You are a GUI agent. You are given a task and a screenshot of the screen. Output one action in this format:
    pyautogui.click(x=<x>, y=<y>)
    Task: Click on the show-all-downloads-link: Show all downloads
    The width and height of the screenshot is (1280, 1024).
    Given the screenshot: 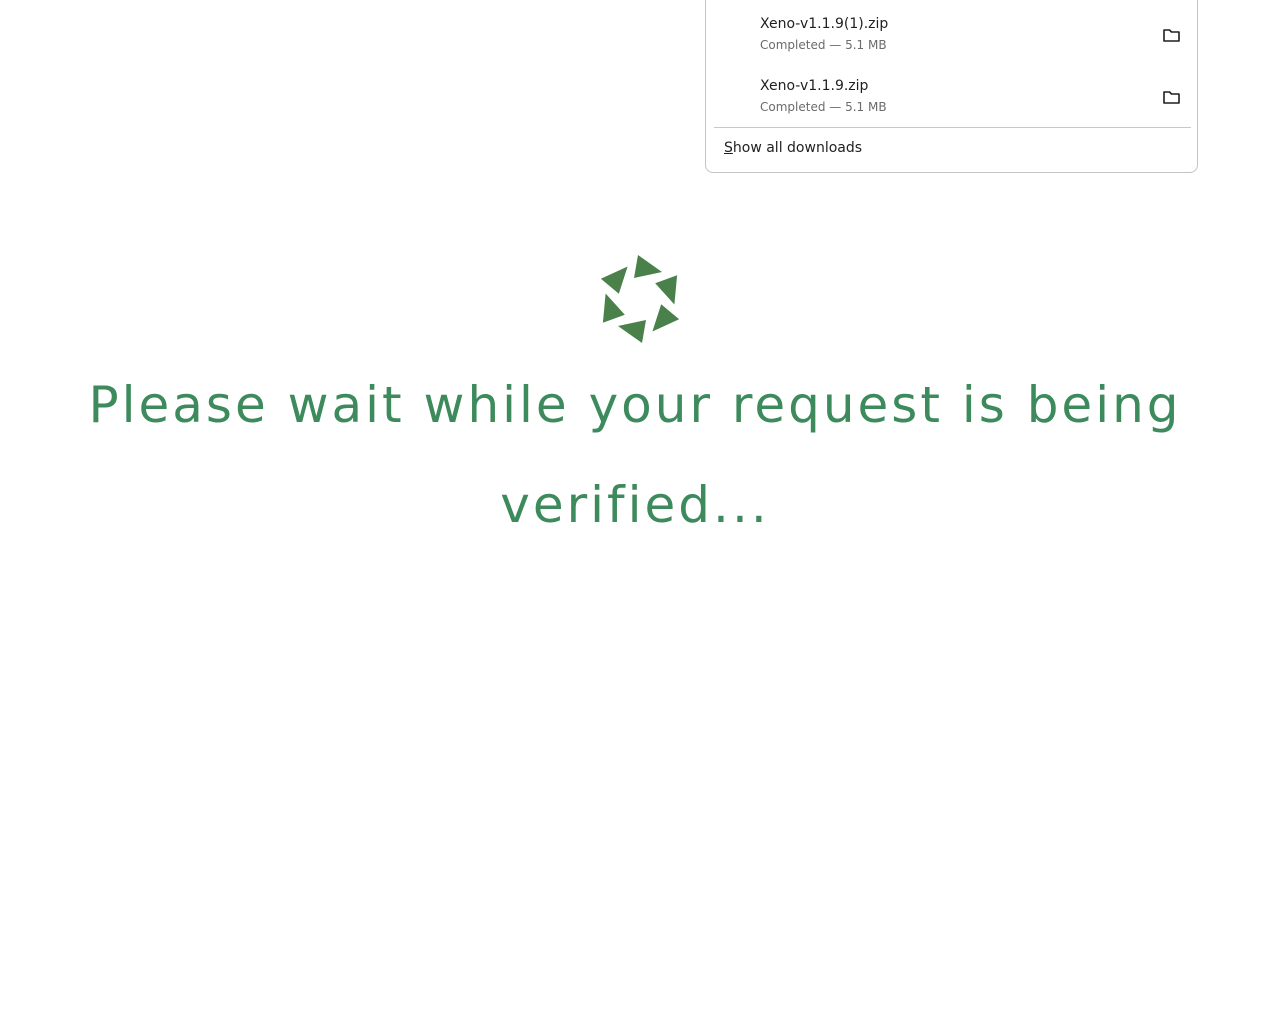 What is the action you would take?
    pyautogui.click(x=793, y=148)
    